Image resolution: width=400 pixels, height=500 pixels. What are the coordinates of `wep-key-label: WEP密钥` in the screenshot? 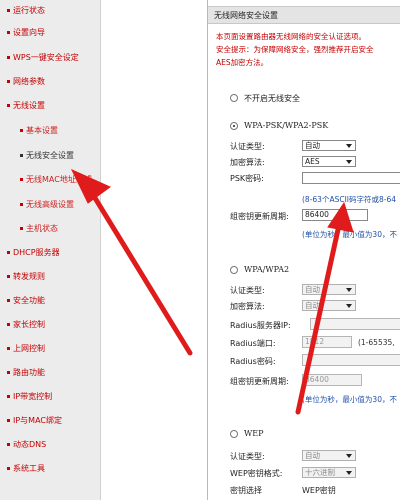 It's located at (319, 490).